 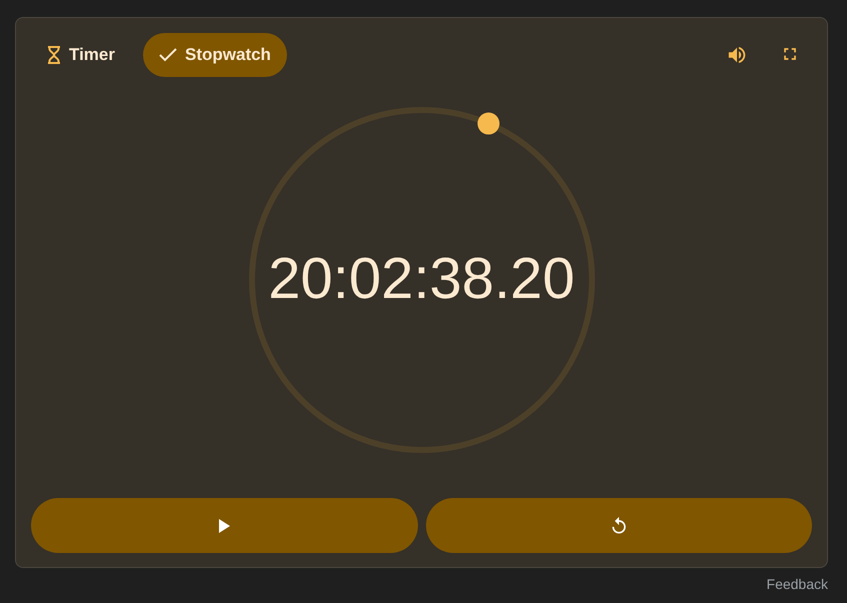 I want to click on tab: Stopwatch, so click(x=215, y=55).